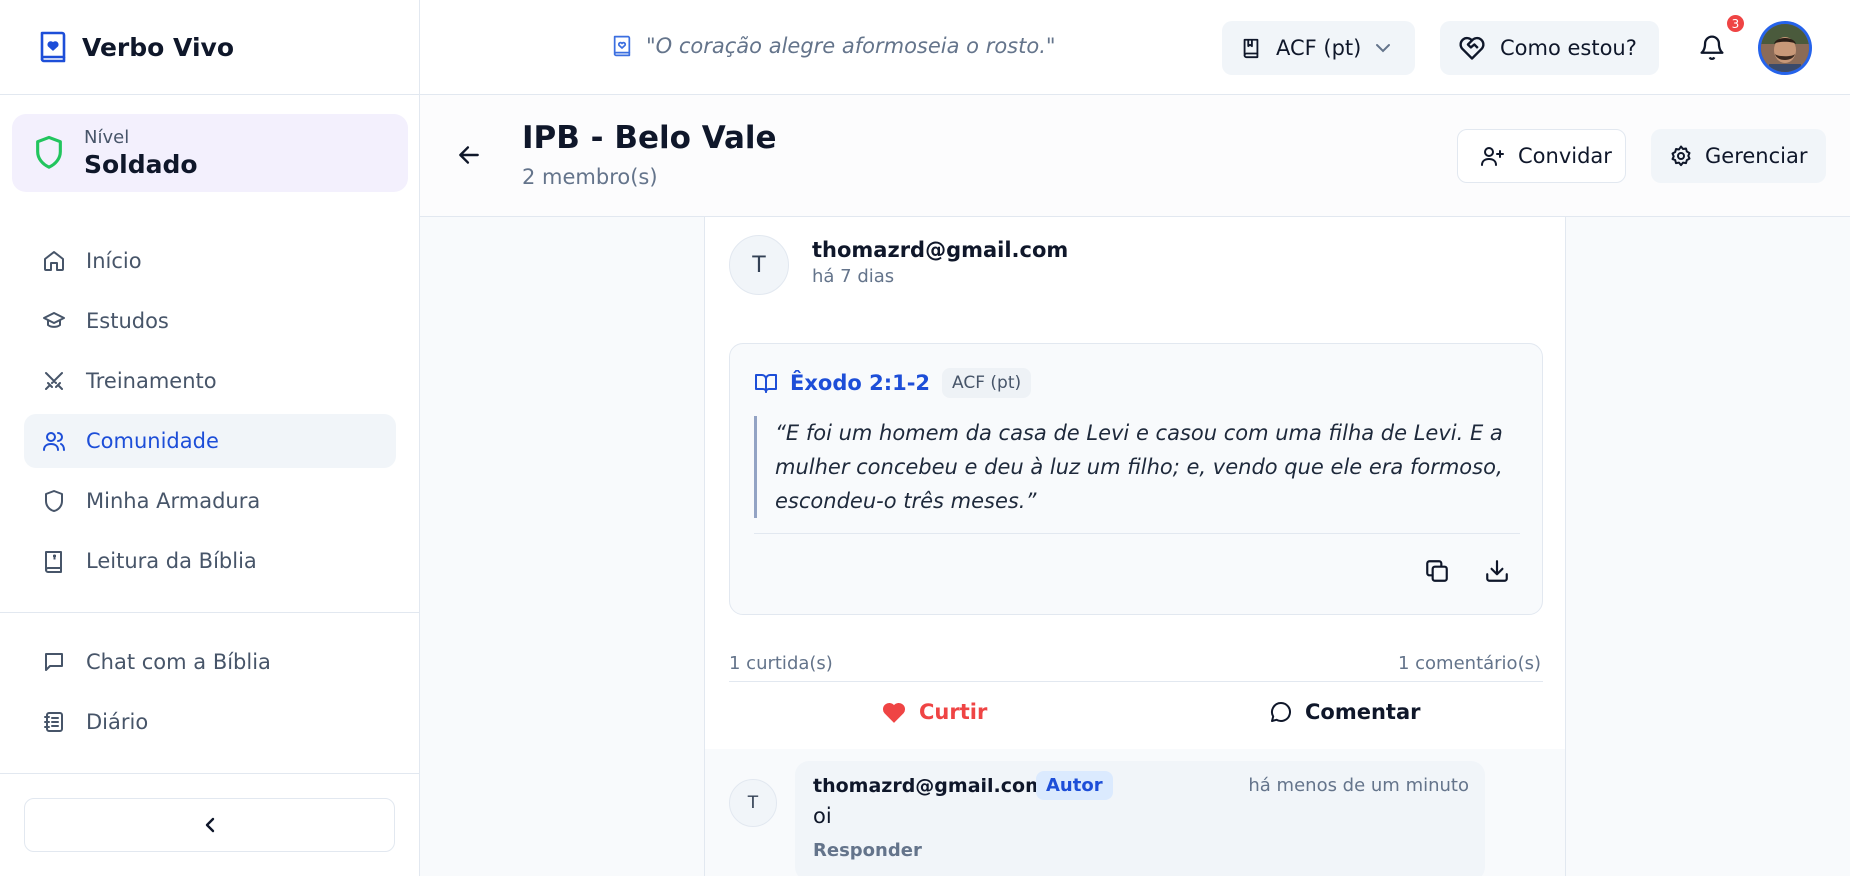 This screenshot has height=876, width=1850. I want to click on bible-icon, so click(54, 561).